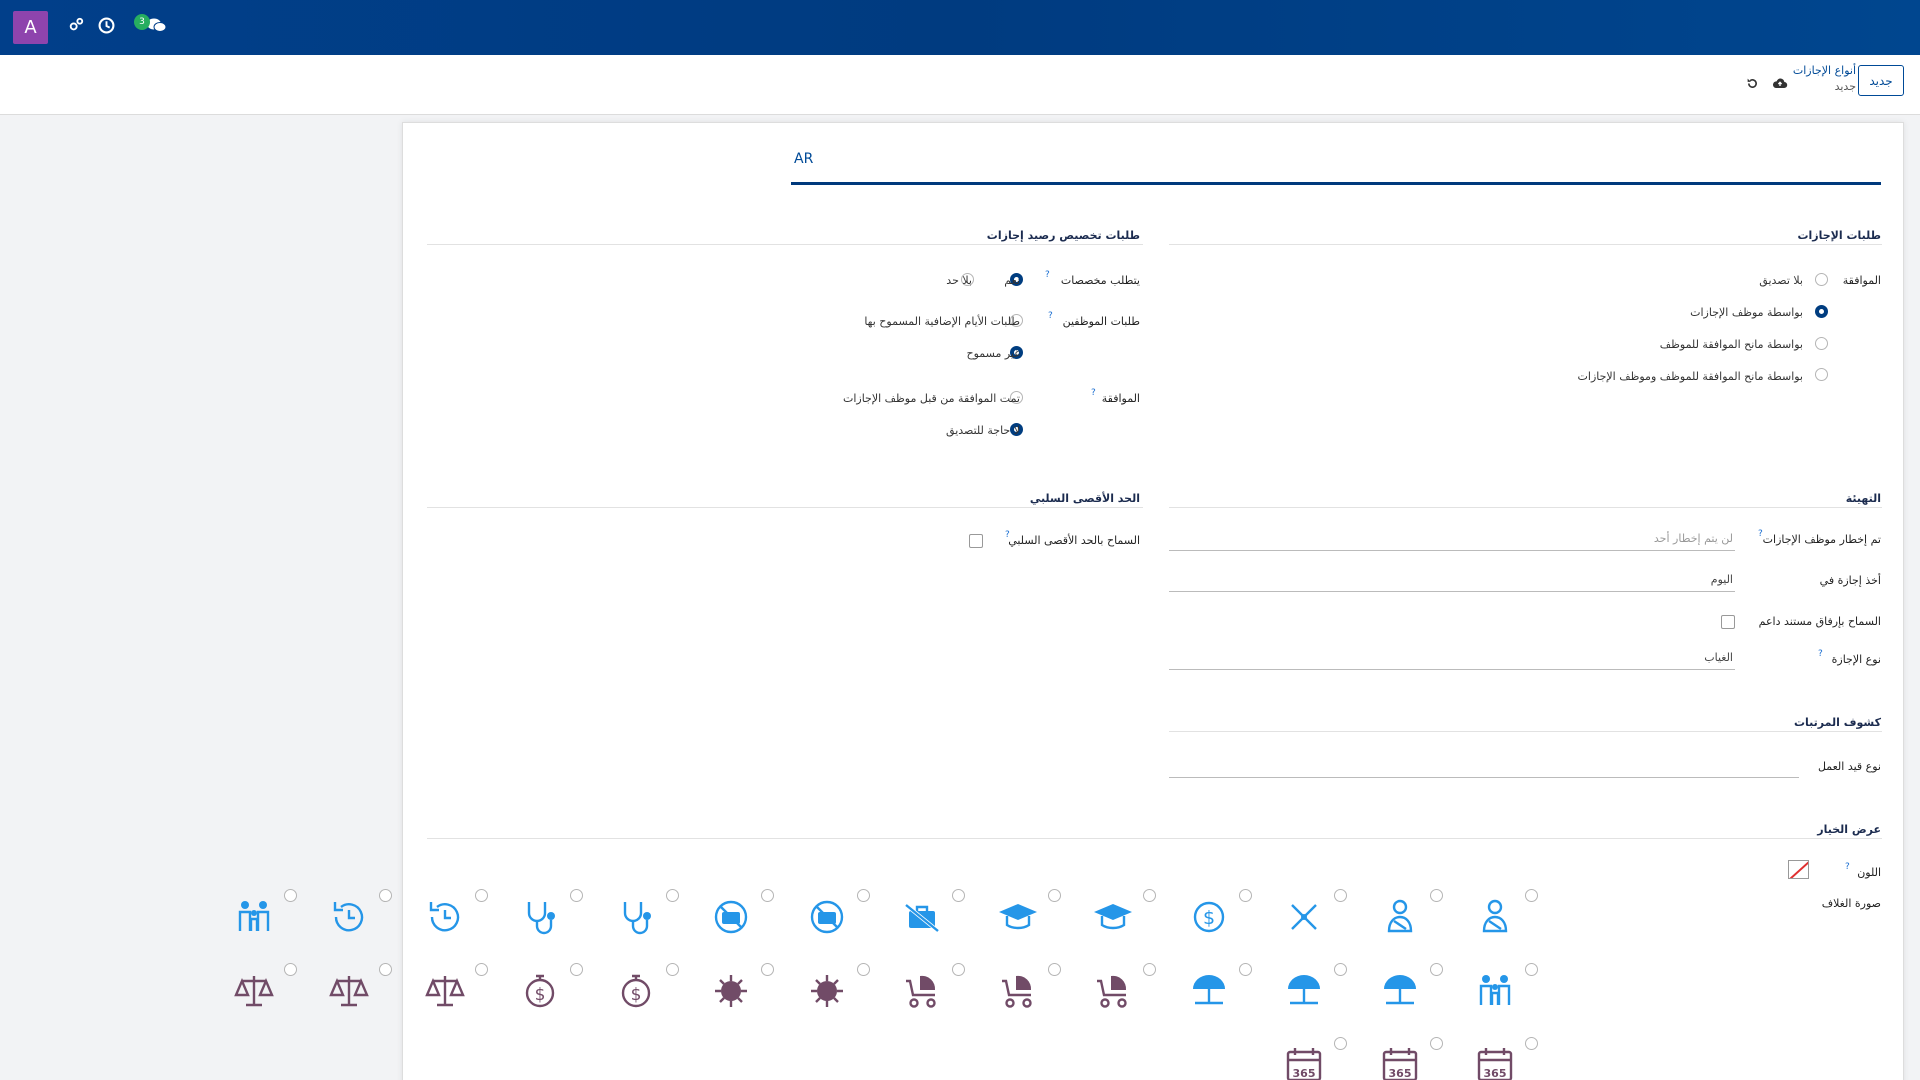  Describe the element at coordinates (76, 26) in the screenshot. I see `cog-share-icon` at that location.